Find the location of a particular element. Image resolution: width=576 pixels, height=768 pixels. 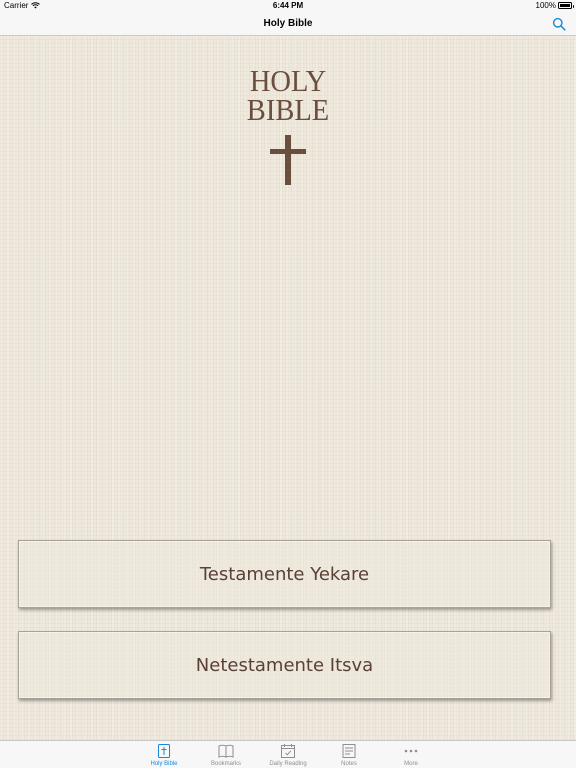

holy-bible-logo: HOLY BIBLE is located at coordinates (288, 95).